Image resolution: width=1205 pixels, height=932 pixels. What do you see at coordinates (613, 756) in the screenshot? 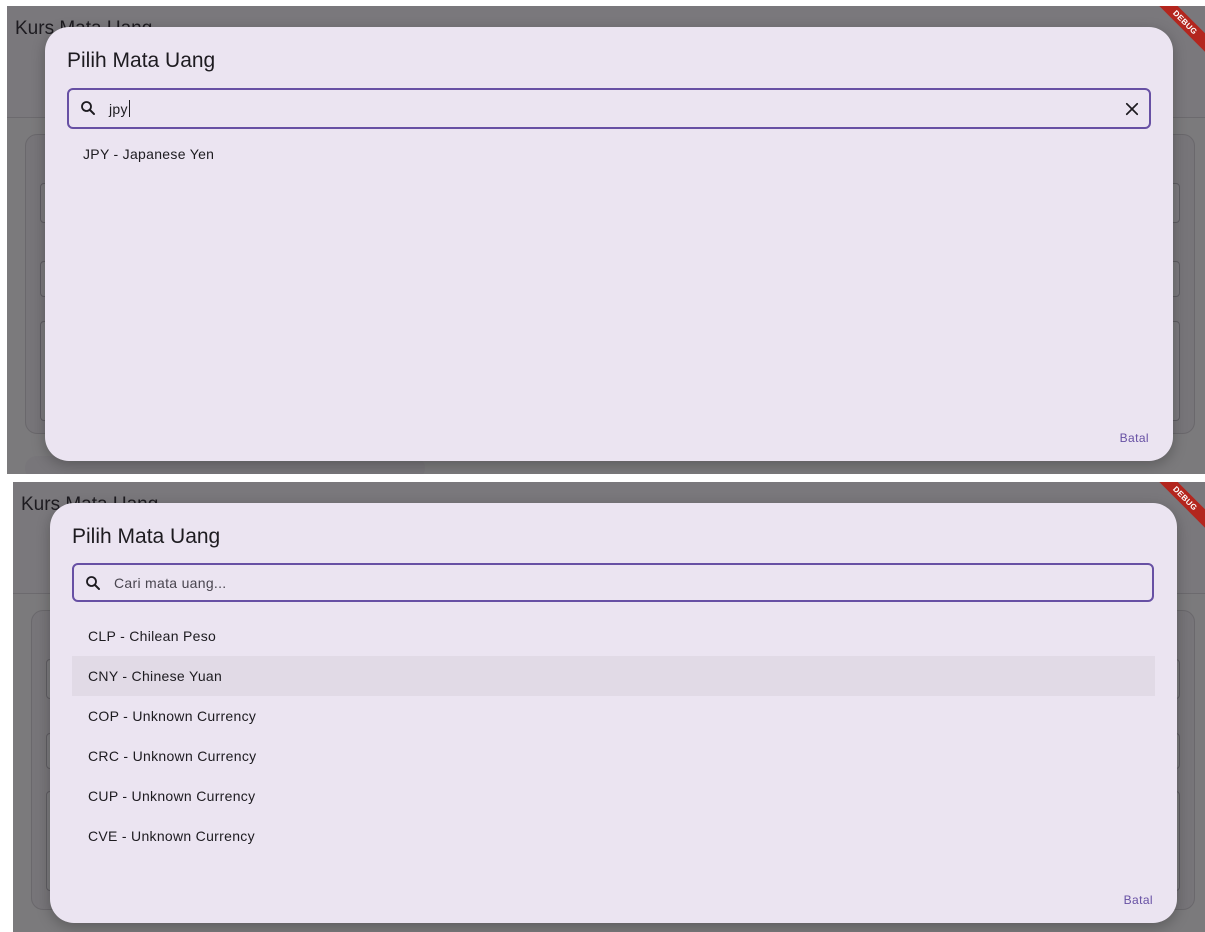
I see `currency-list-item: CRC - Unknown Currency` at bounding box center [613, 756].